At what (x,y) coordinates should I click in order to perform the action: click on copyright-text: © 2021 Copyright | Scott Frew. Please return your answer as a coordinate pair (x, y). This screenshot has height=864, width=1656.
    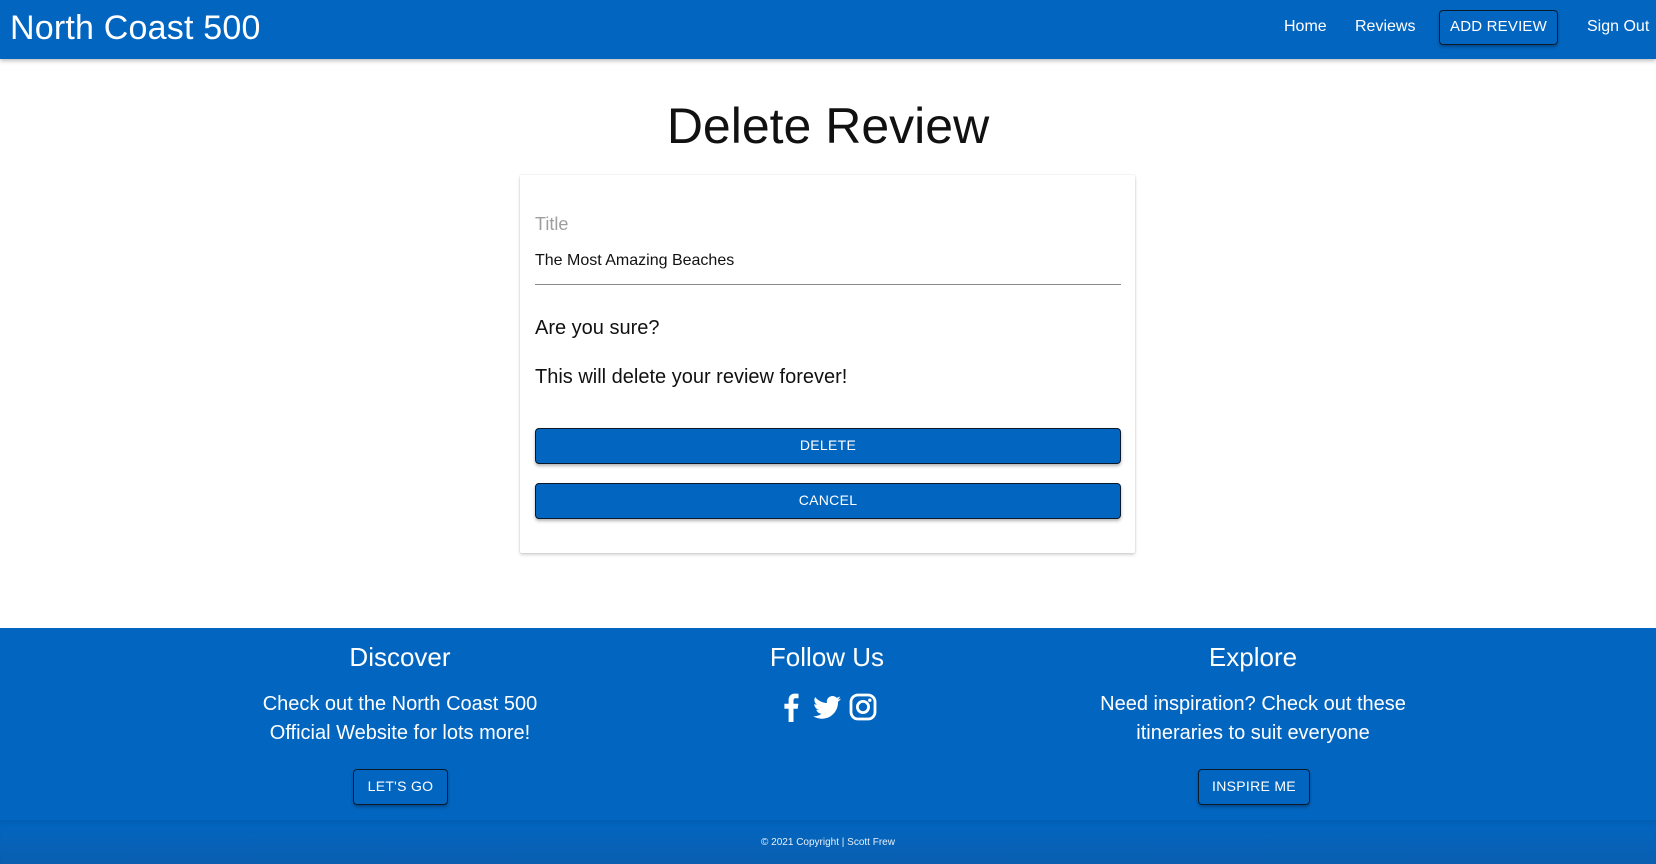
    Looking at the image, I should click on (828, 842).